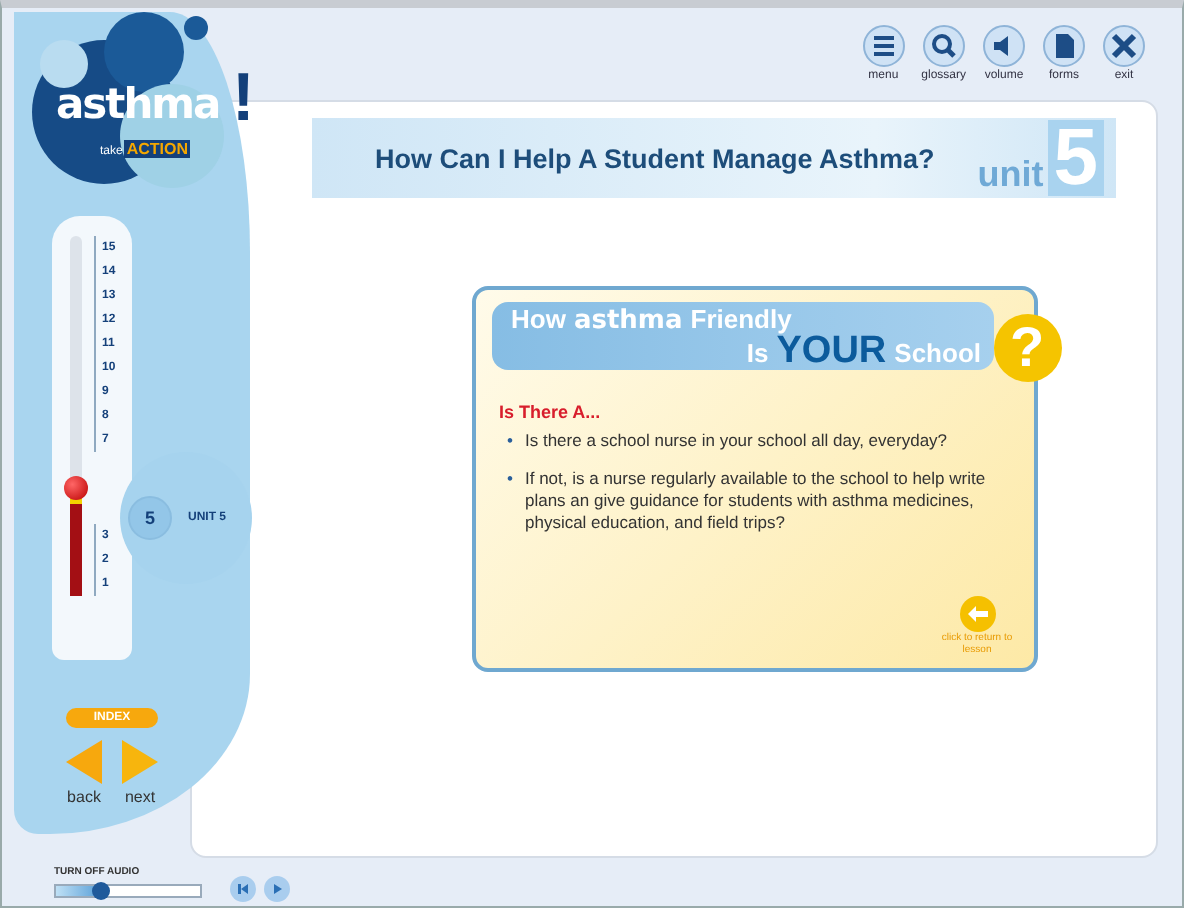  Describe the element at coordinates (937, 353) in the screenshot. I see `heading-word: School` at that location.